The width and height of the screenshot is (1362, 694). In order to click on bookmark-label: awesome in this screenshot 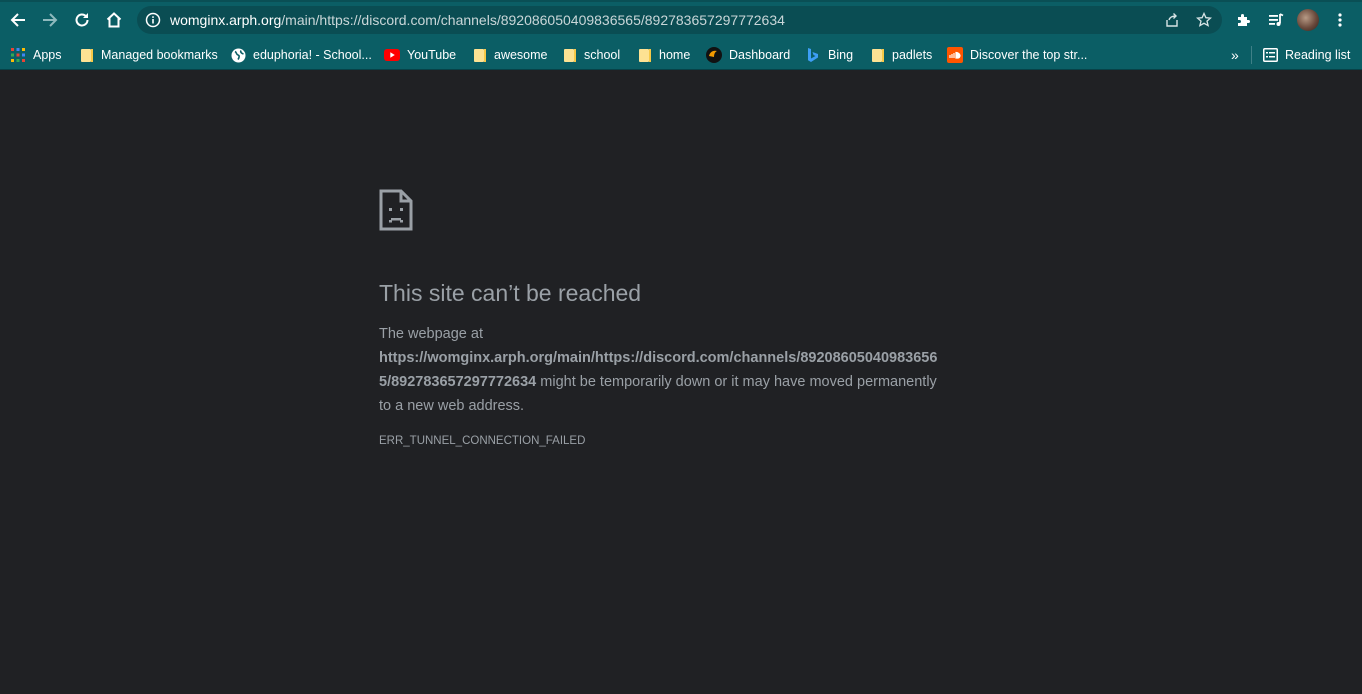, I will do `click(521, 55)`.